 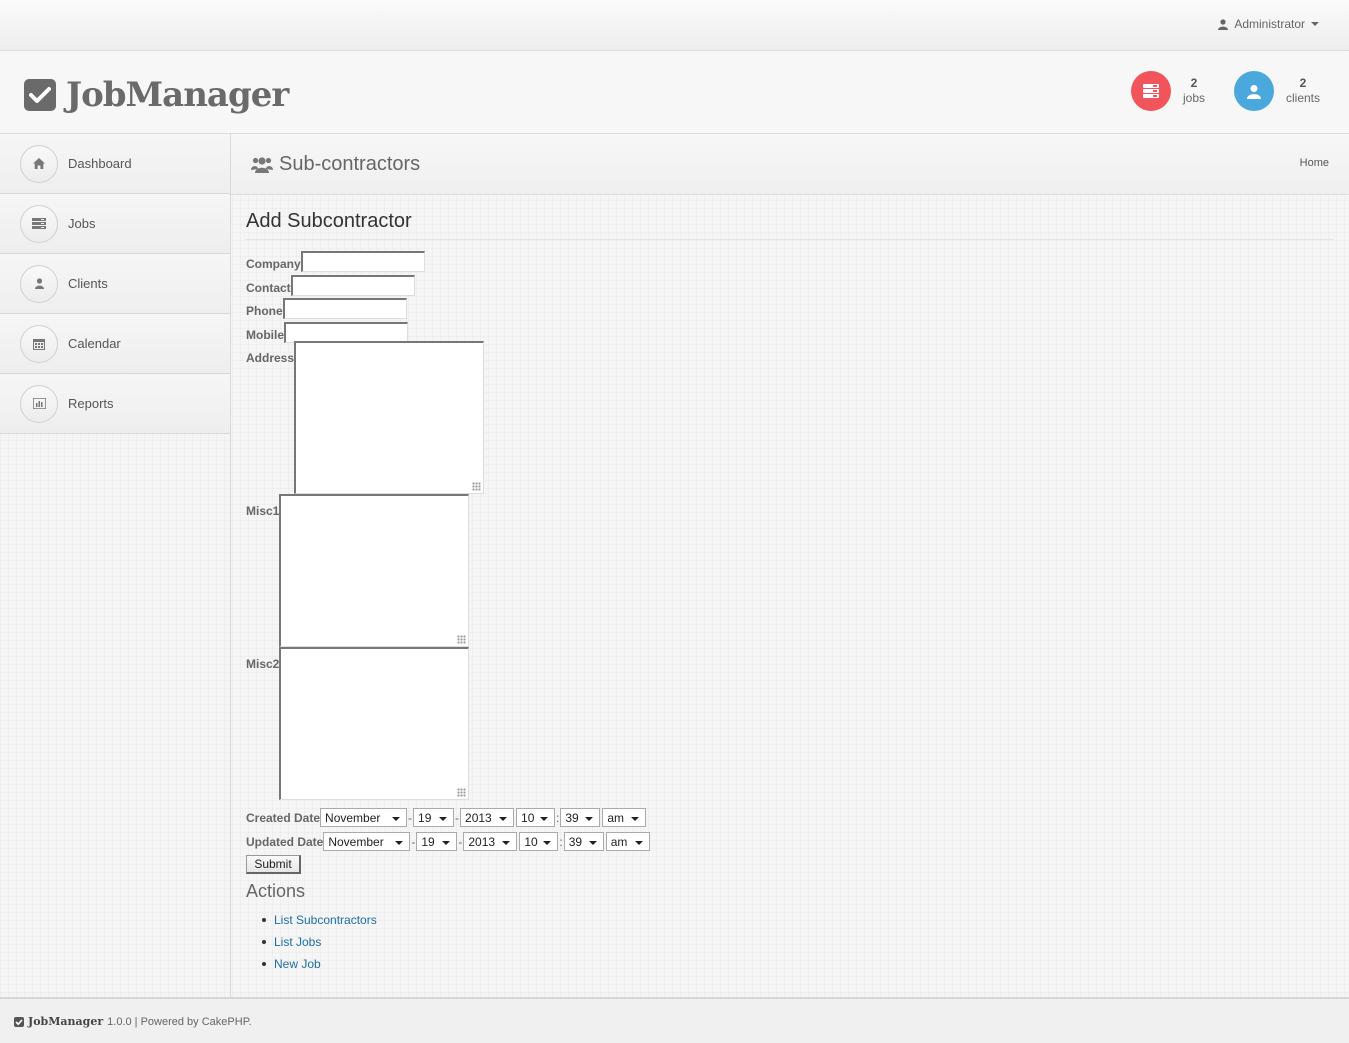 I want to click on sidebar-item-label: Jobs, so click(x=82, y=223).